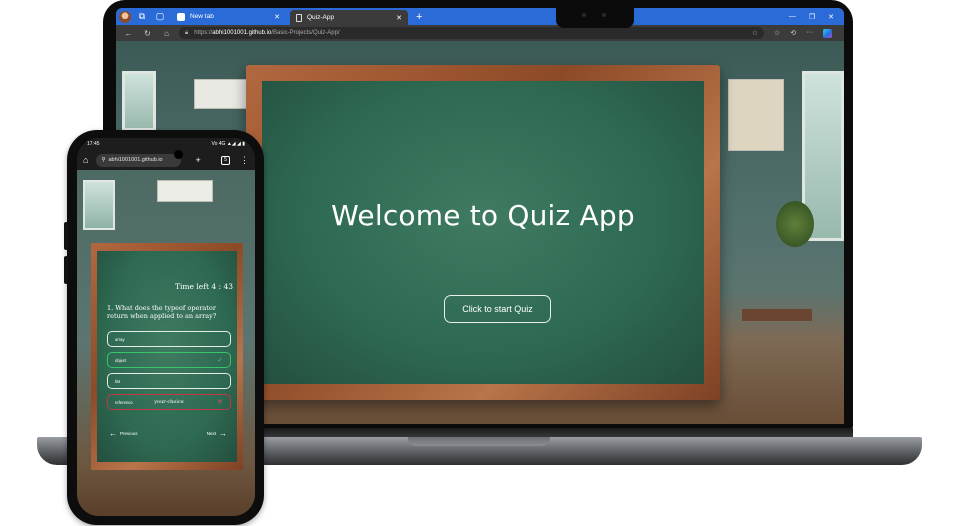 This screenshot has height=526, width=960. I want to click on your-choice-tag: your-choice, so click(169, 402).